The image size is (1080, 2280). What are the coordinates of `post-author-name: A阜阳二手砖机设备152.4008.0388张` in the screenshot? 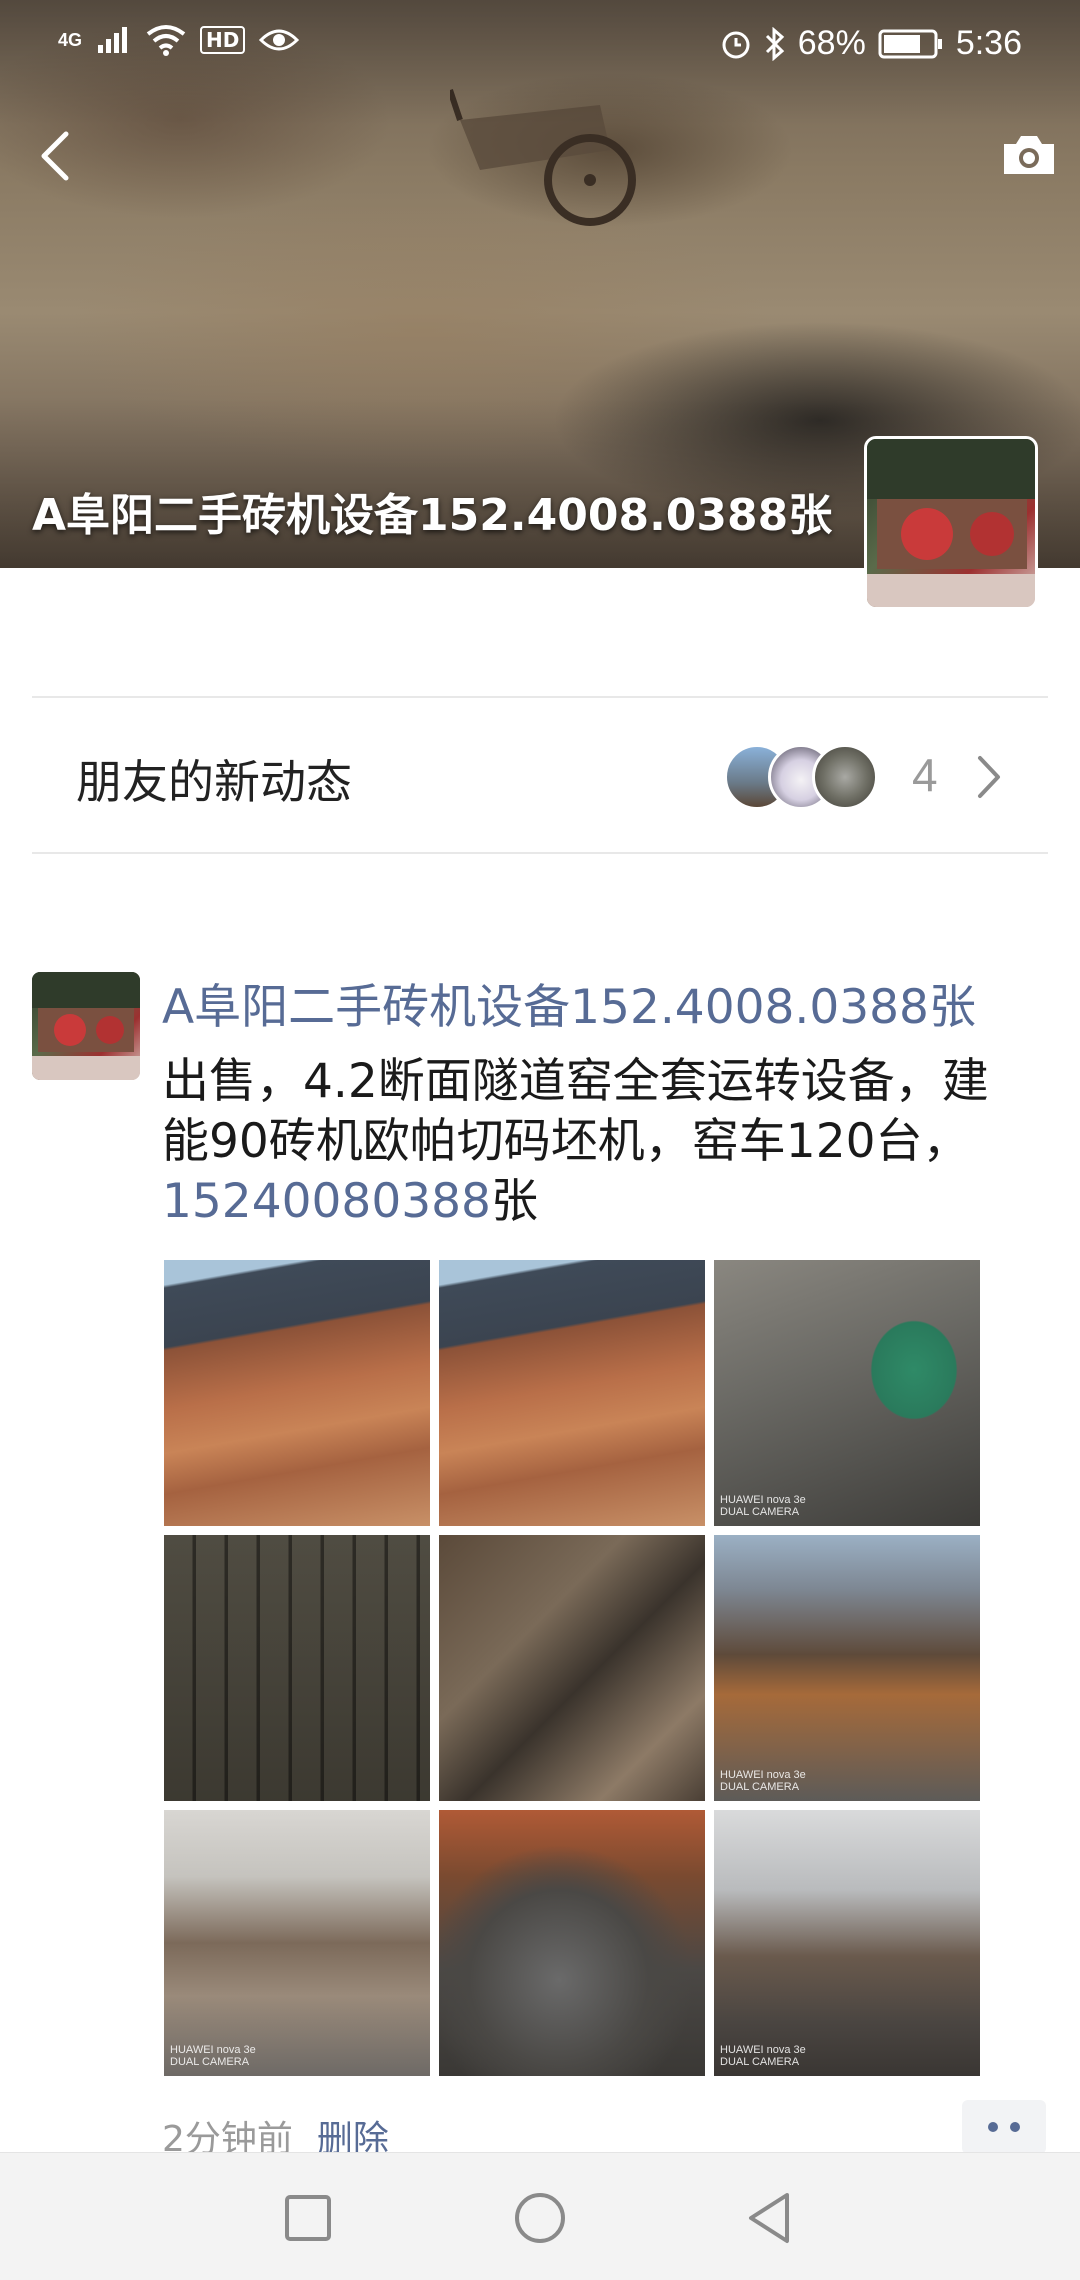 It's located at (602, 1008).